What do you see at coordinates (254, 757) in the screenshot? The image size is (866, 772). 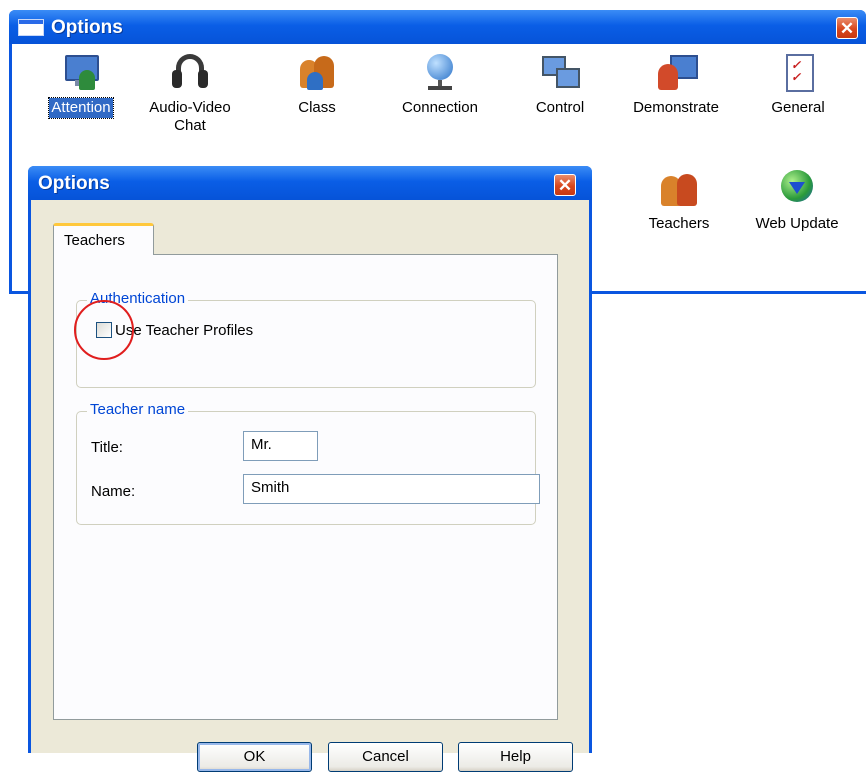 I see `ok-button: OK` at bounding box center [254, 757].